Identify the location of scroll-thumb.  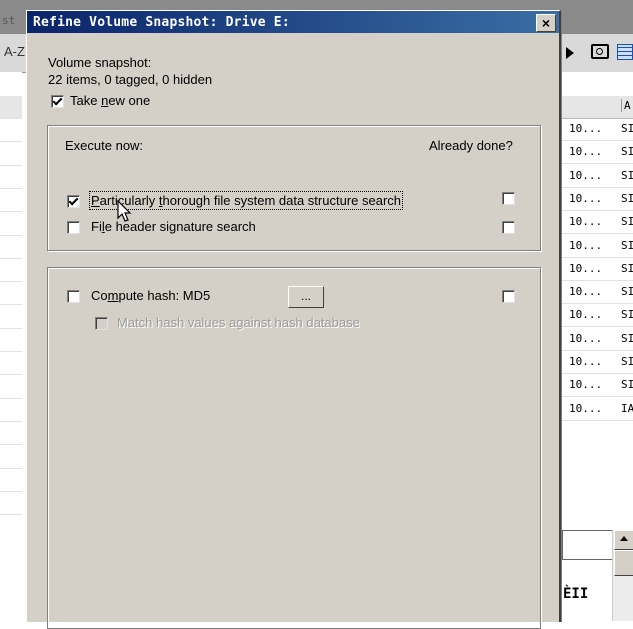
(623, 563).